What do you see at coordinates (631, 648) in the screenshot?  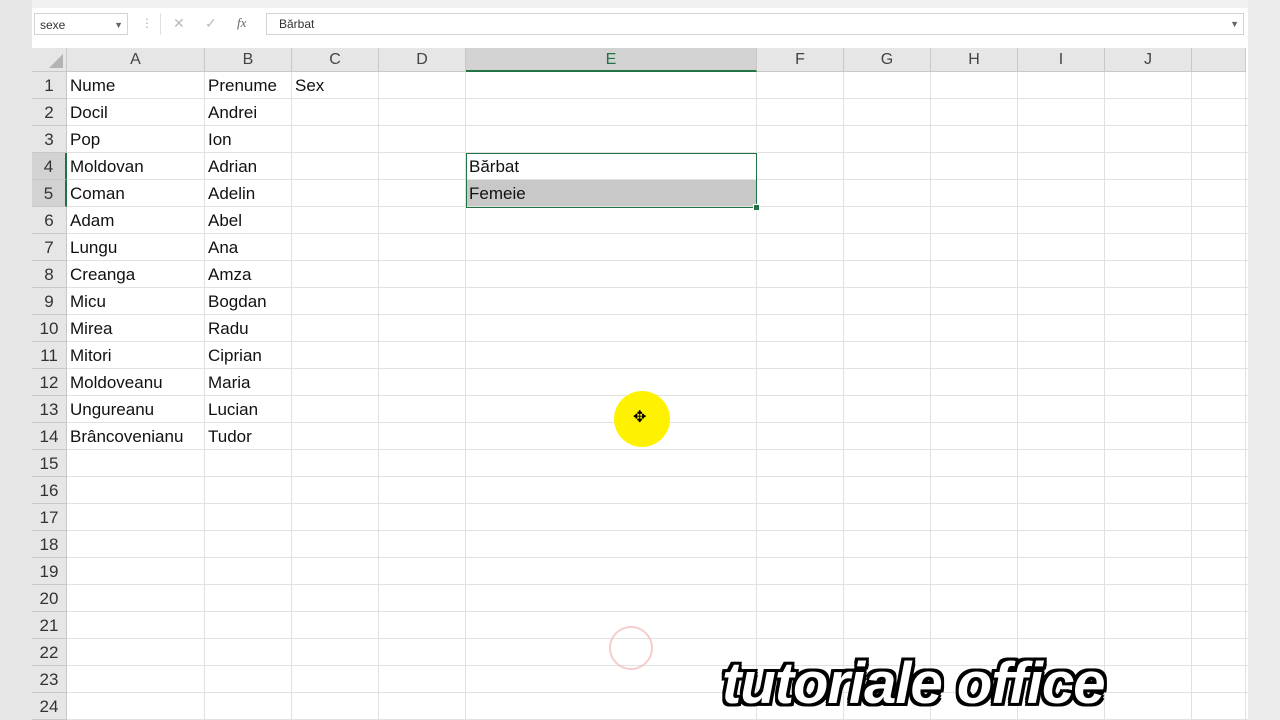 I see `click-indicator` at bounding box center [631, 648].